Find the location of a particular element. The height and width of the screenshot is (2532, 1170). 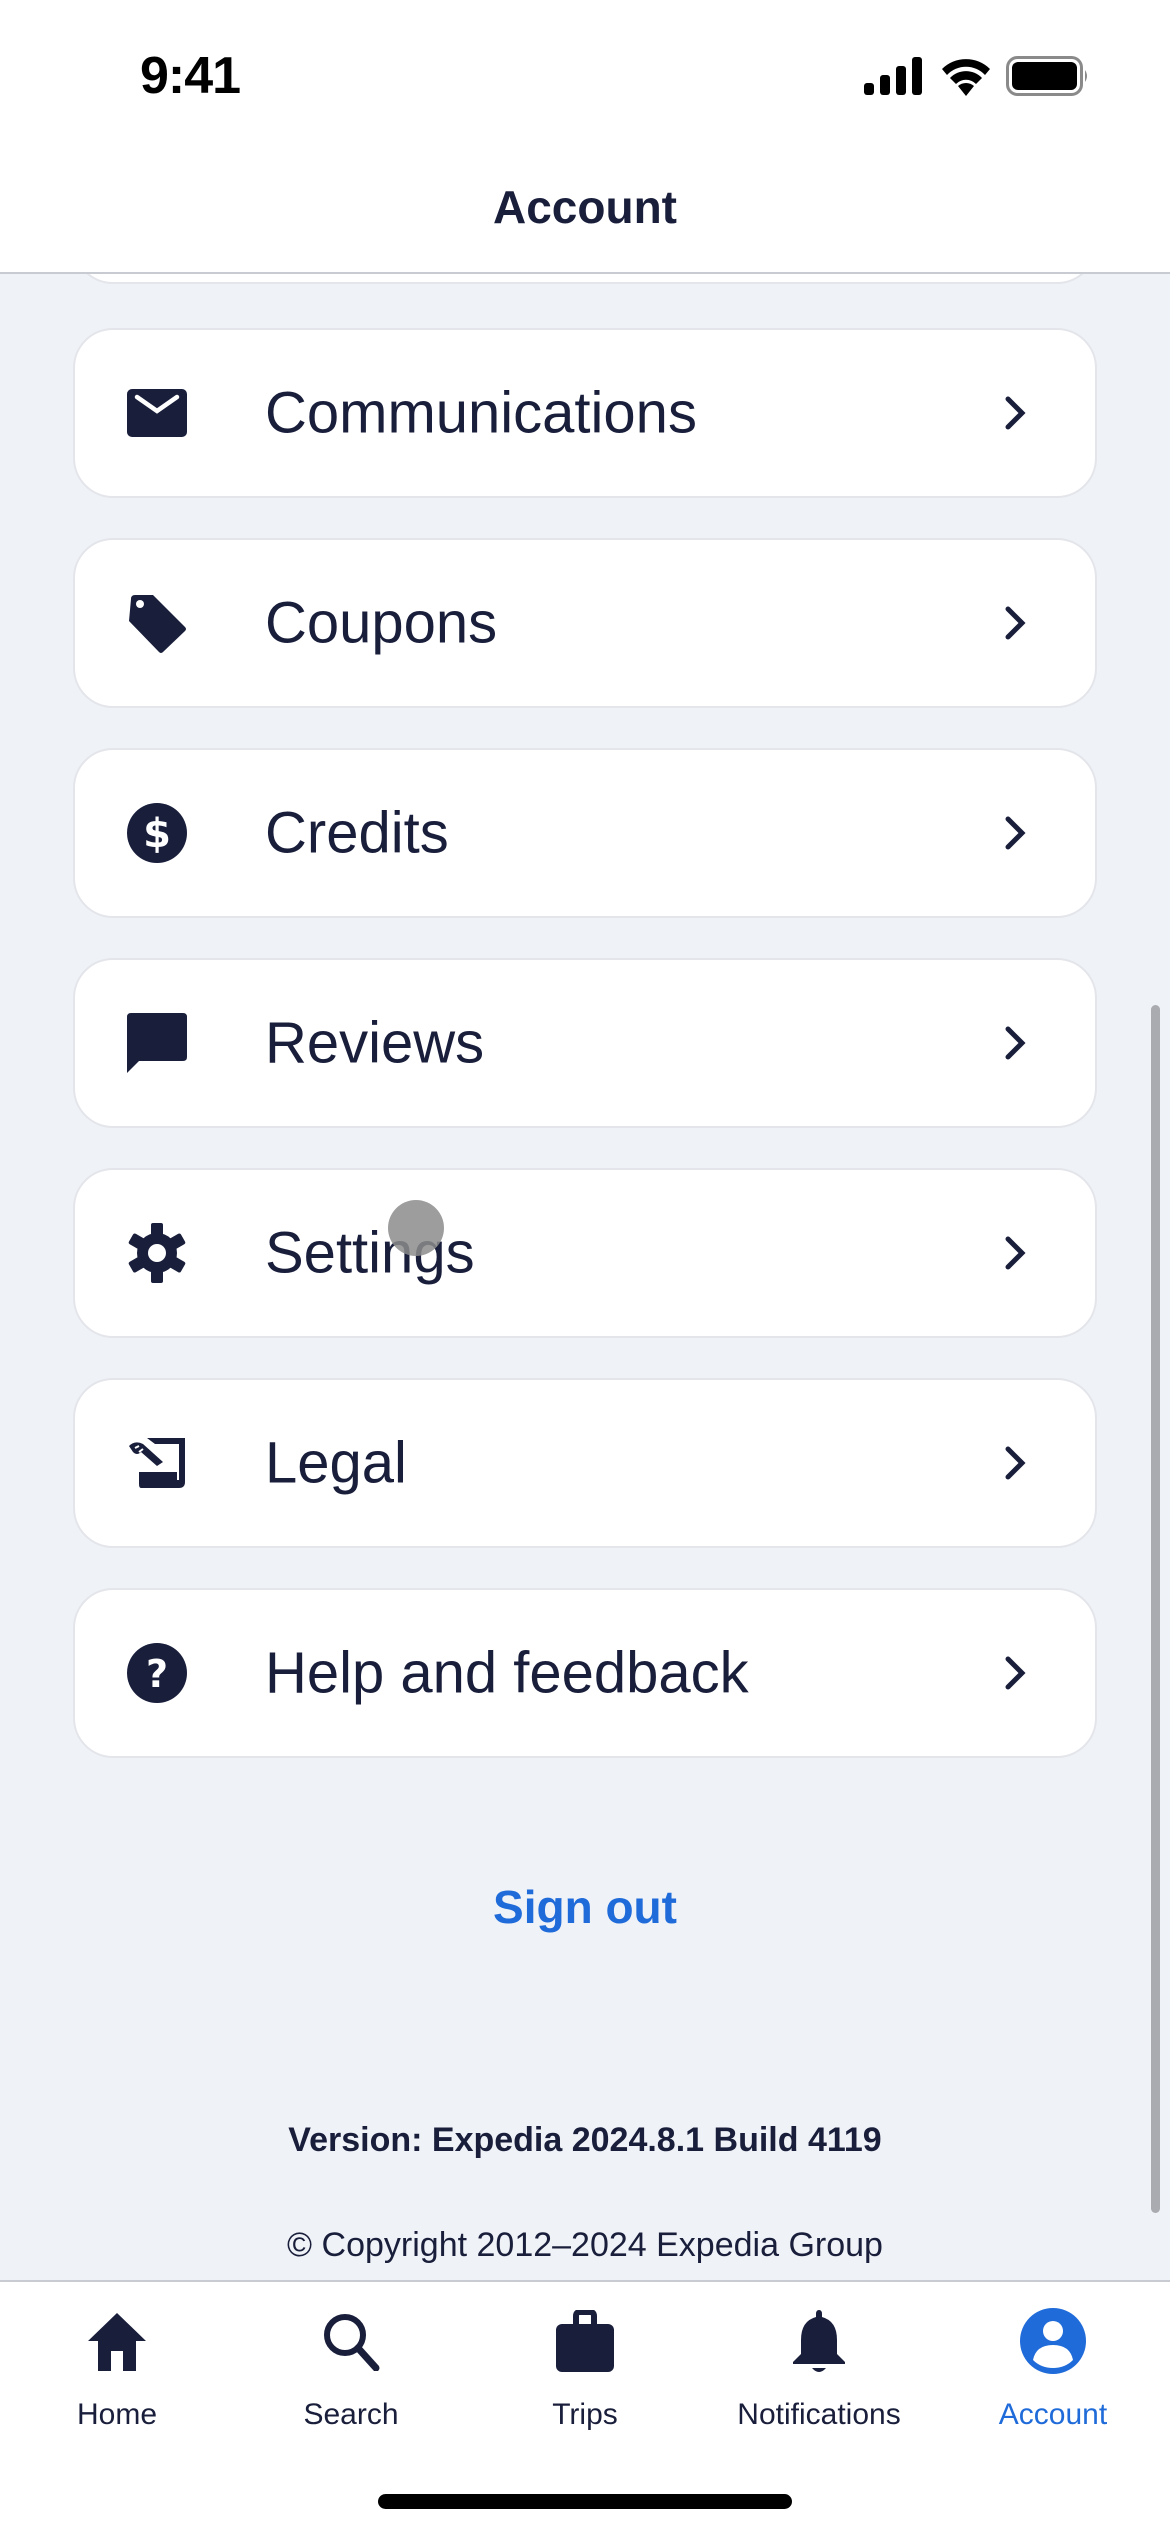

search-icon is located at coordinates (351, 2341).